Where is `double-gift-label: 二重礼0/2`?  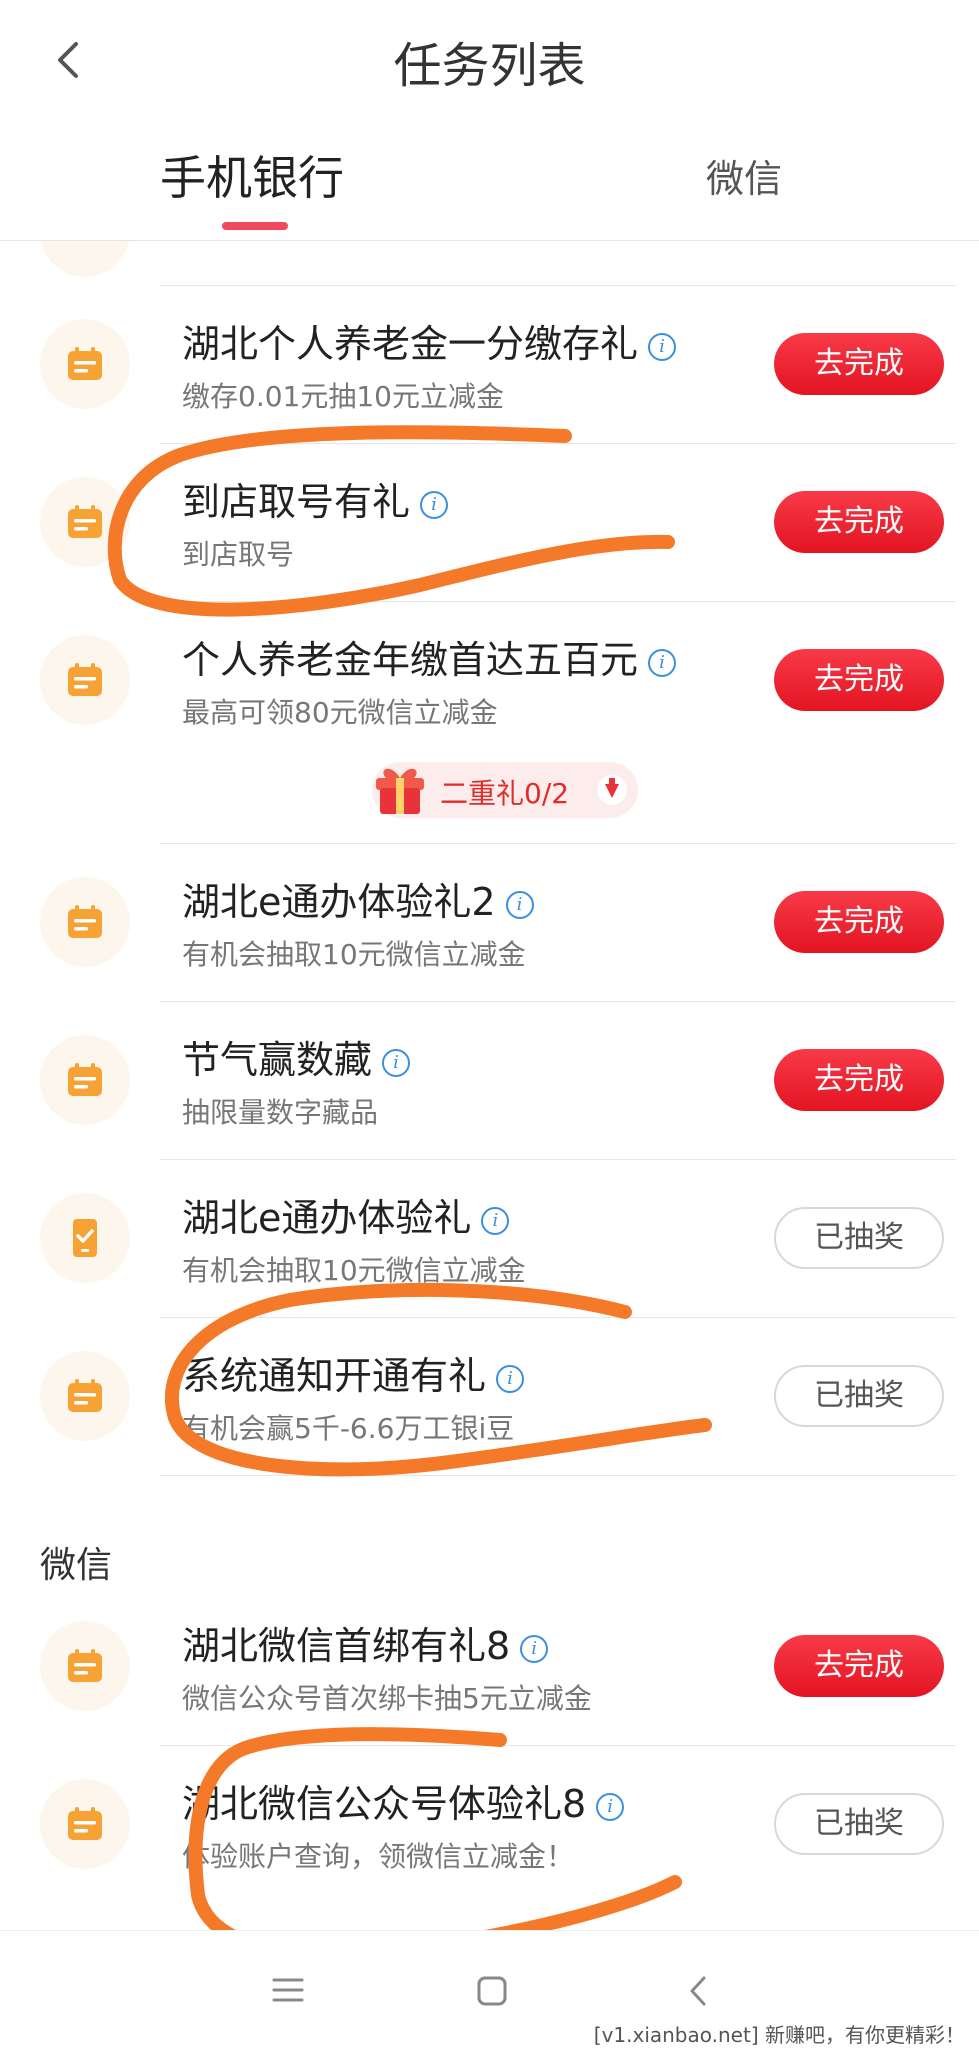 double-gift-label: 二重礼0/2 is located at coordinates (505, 793).